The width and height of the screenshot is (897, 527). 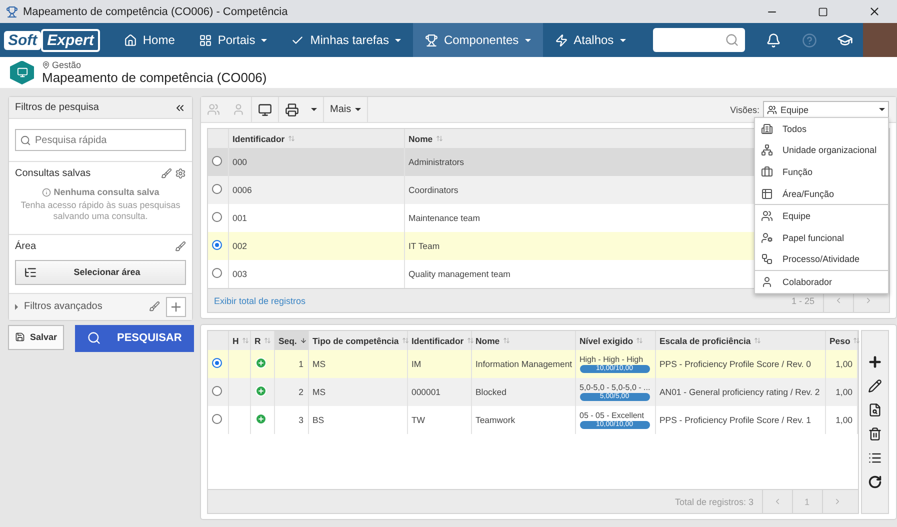 What do you see at coordinates (794, 129) in the screenshot?
I see `menu-item: Todos` at bounding box center [794, 129].